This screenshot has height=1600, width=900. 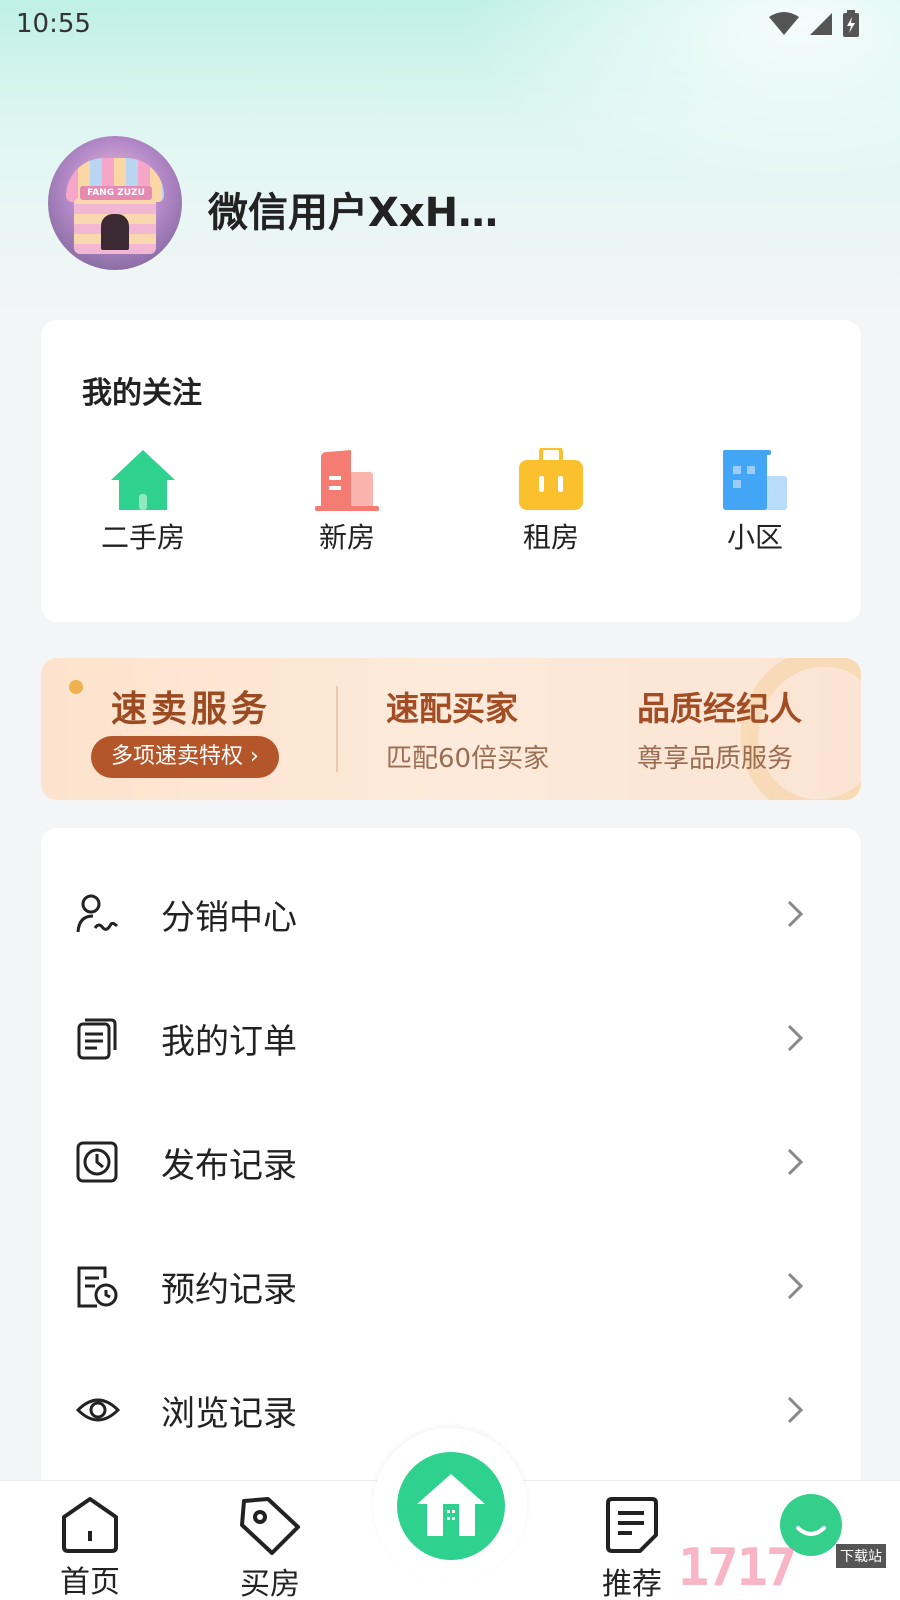 I want to click on house-building-icon, so click(x=451, y=1505).